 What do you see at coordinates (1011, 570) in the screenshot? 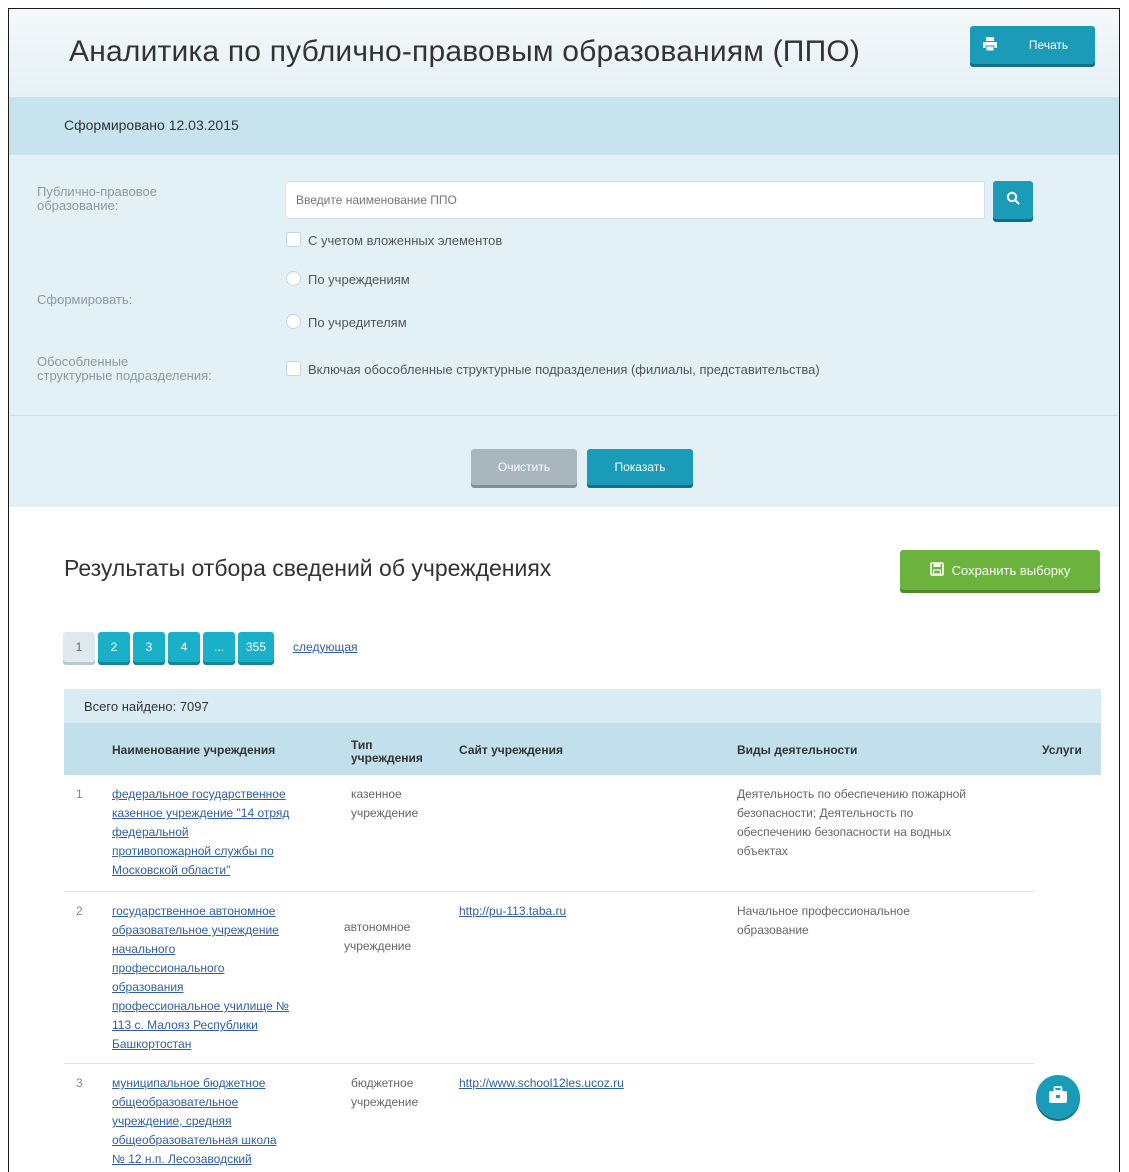
I see `save-label: Сохранить выборку` at bounding box center [1011, 570].